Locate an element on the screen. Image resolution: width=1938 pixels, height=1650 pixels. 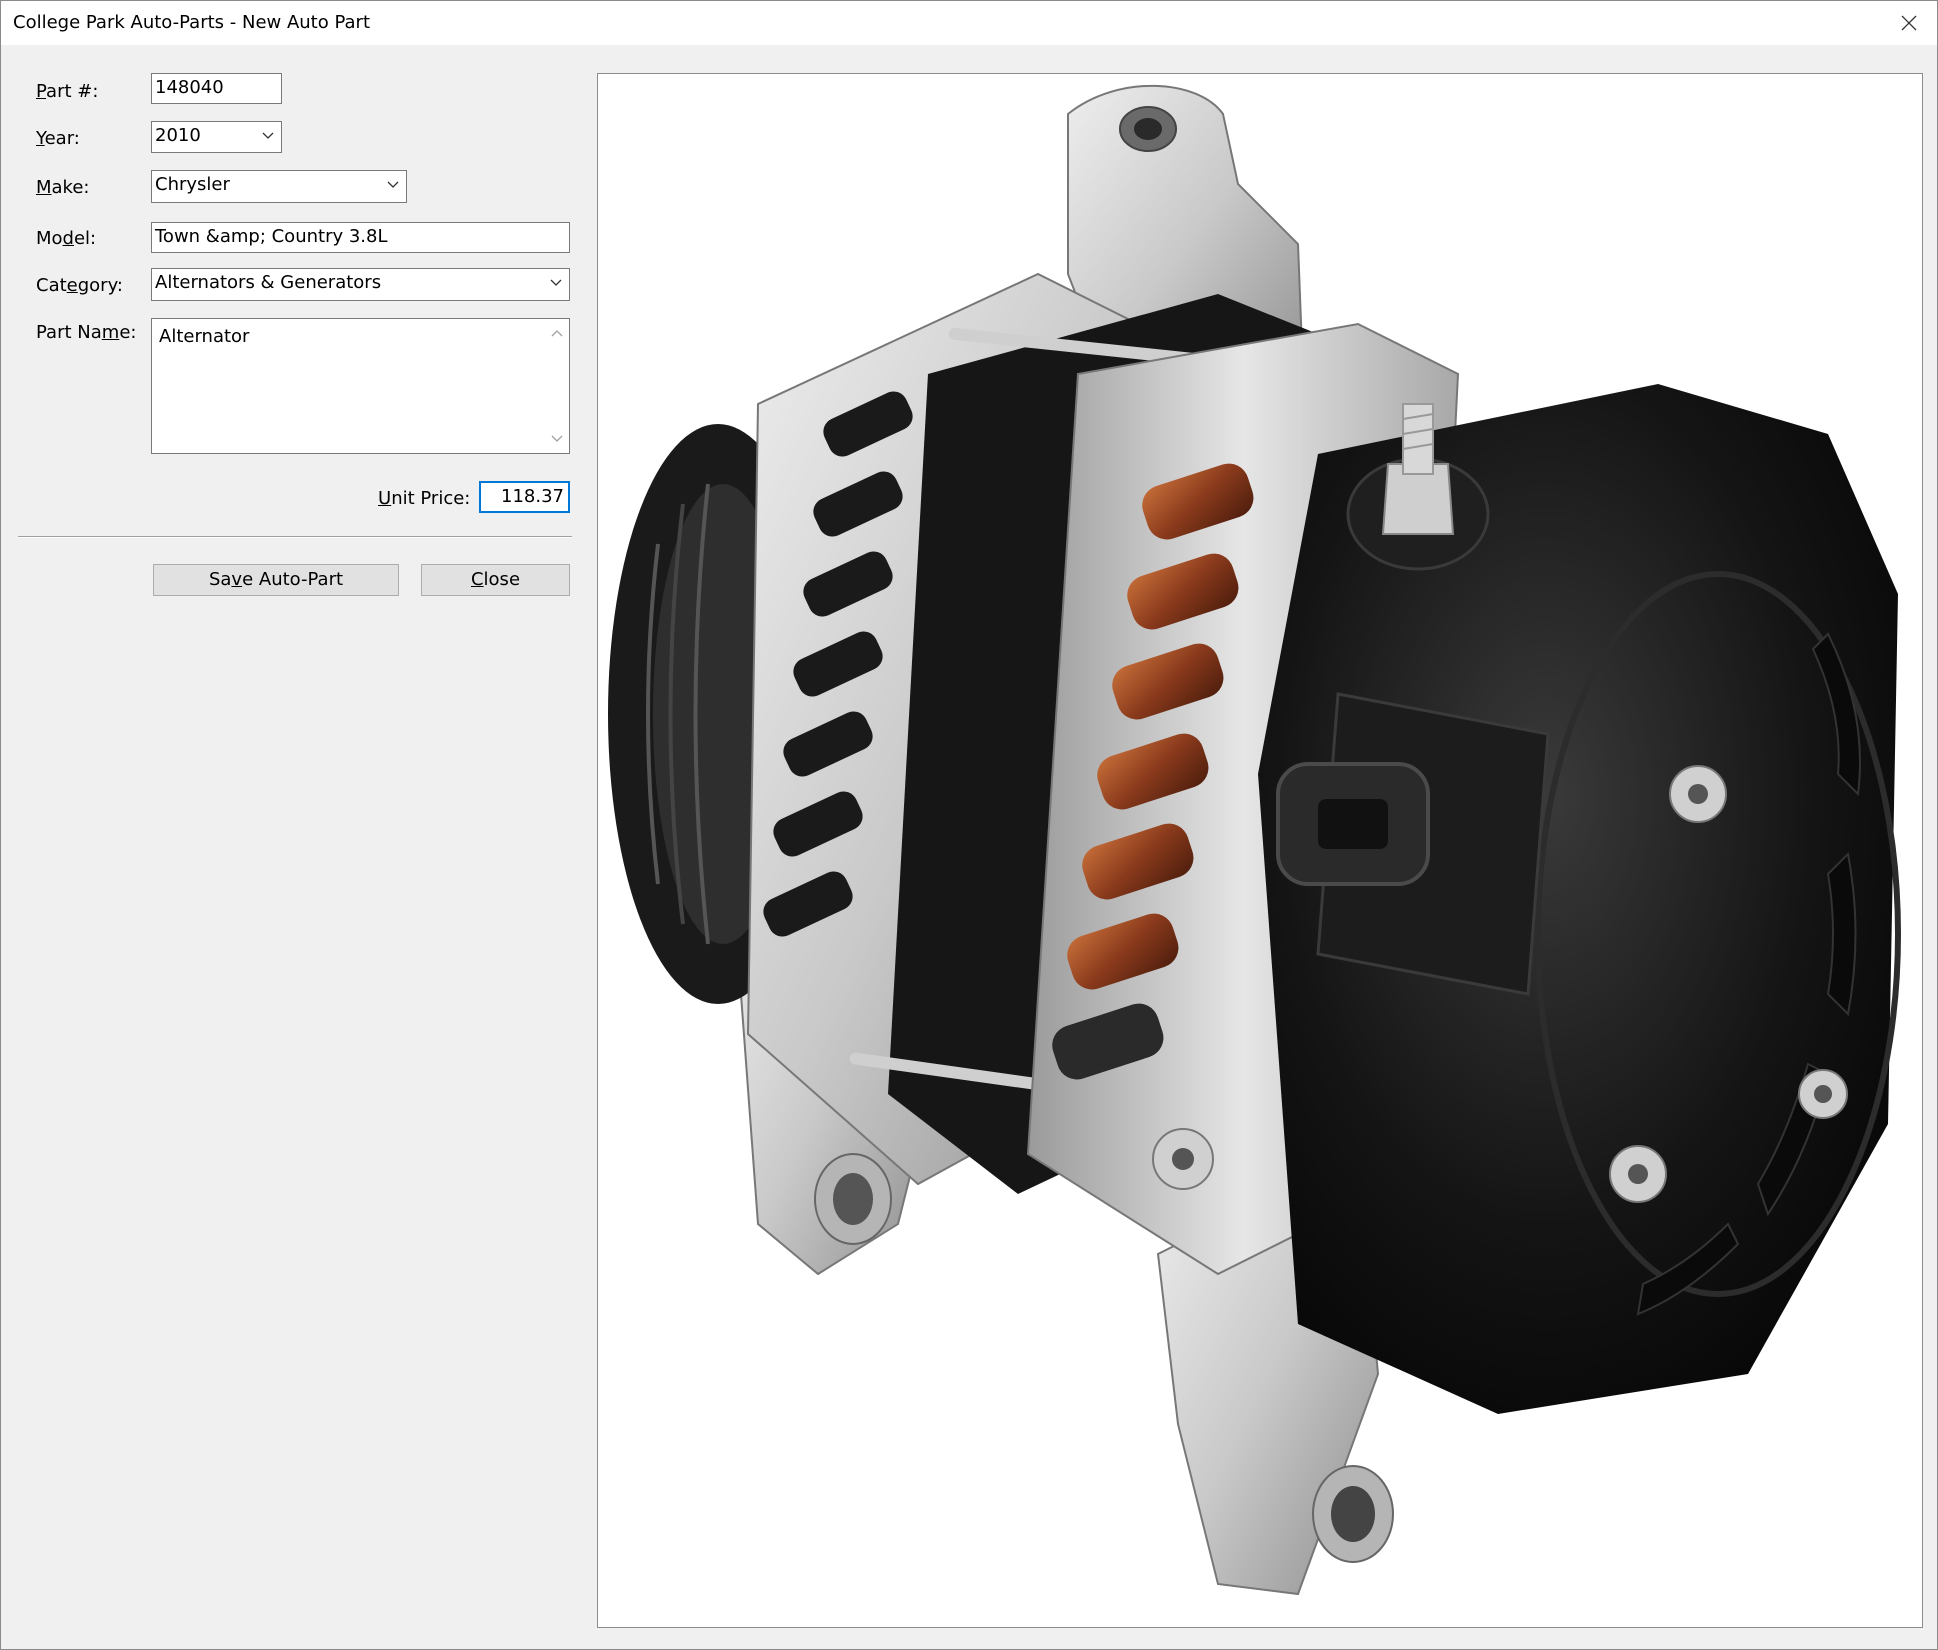
part-name-scrollbar is located at coordinates (557, 386).